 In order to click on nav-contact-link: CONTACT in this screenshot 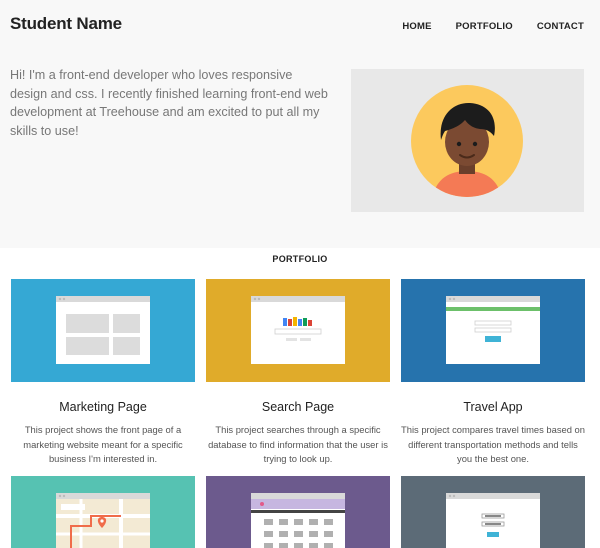, I will do `click(560, 26)`.